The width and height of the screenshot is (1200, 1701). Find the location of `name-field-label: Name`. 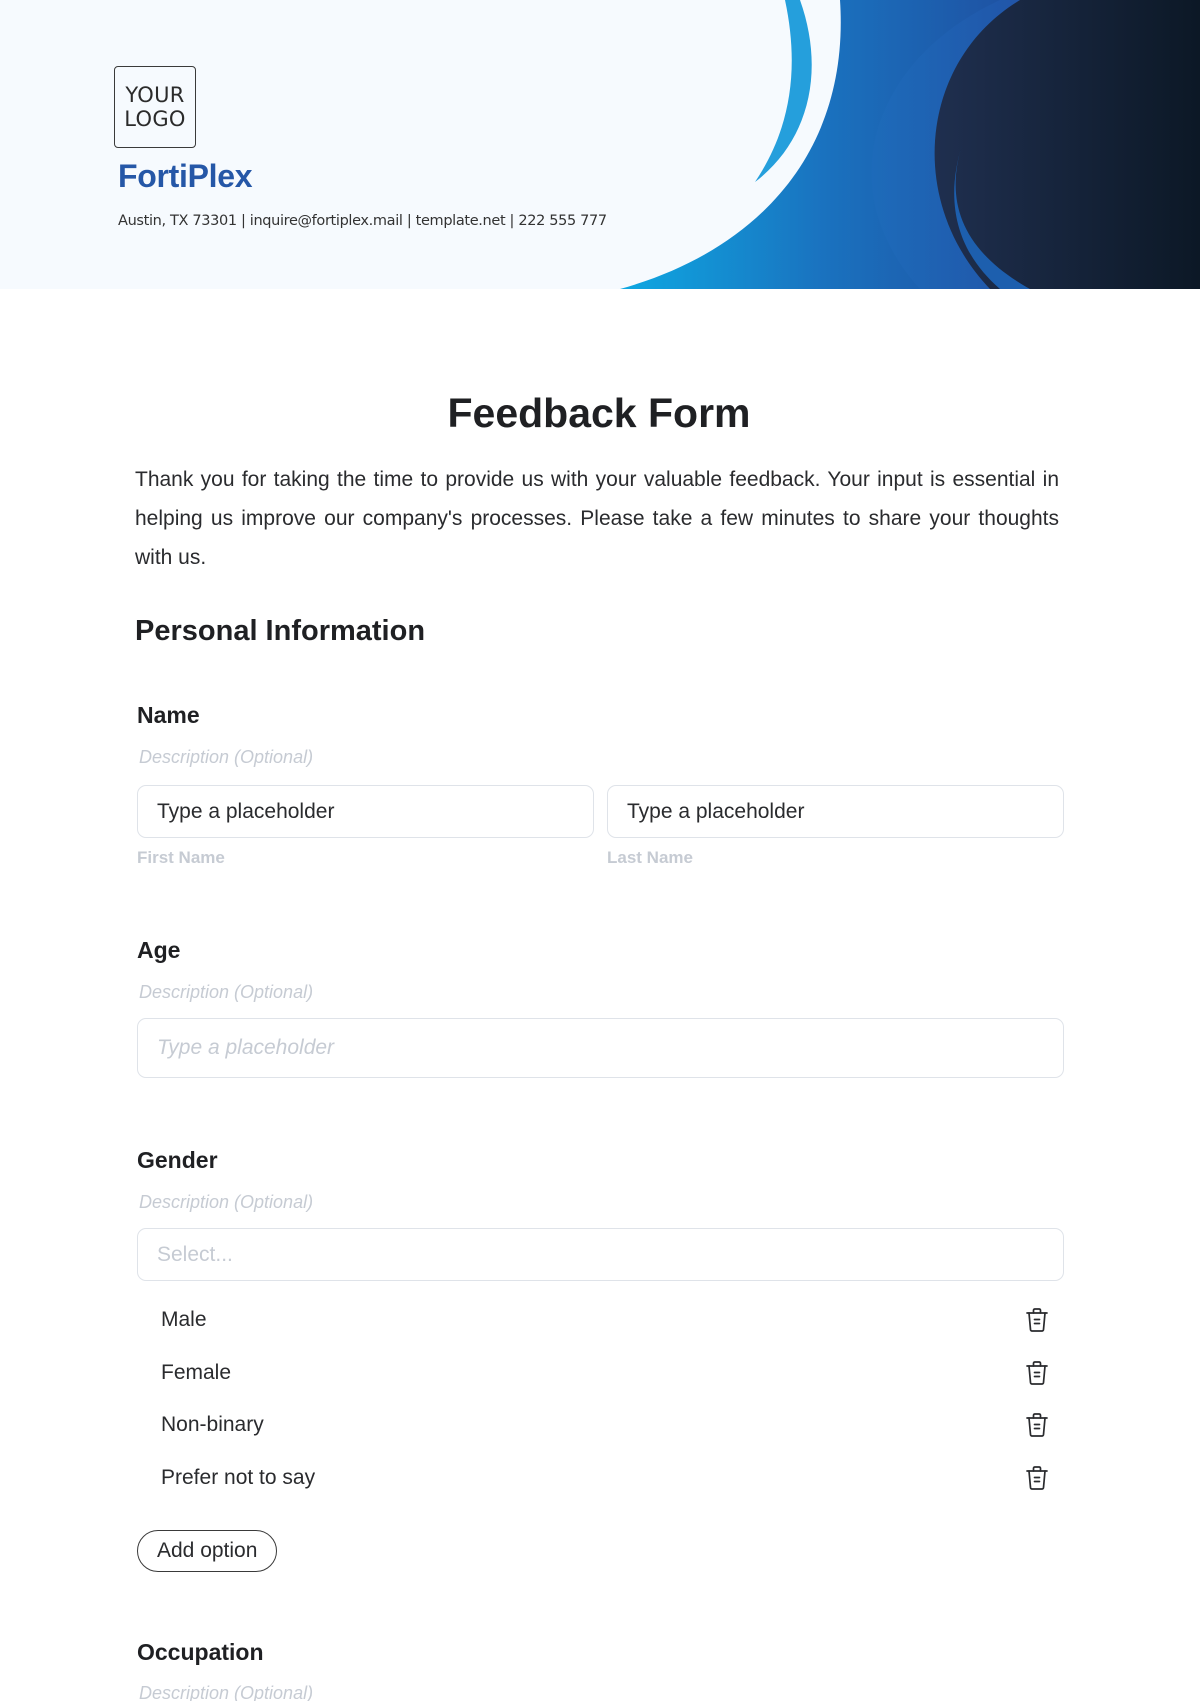

name-field-label: Name is located at coordinates (168, 715).